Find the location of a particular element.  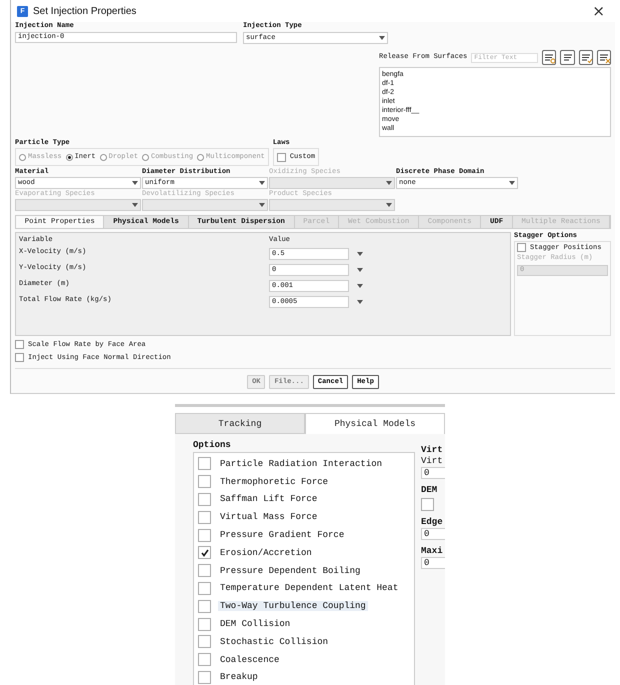

checkbox-label: Thermophoretic Force is located at coordinates (274, 481).